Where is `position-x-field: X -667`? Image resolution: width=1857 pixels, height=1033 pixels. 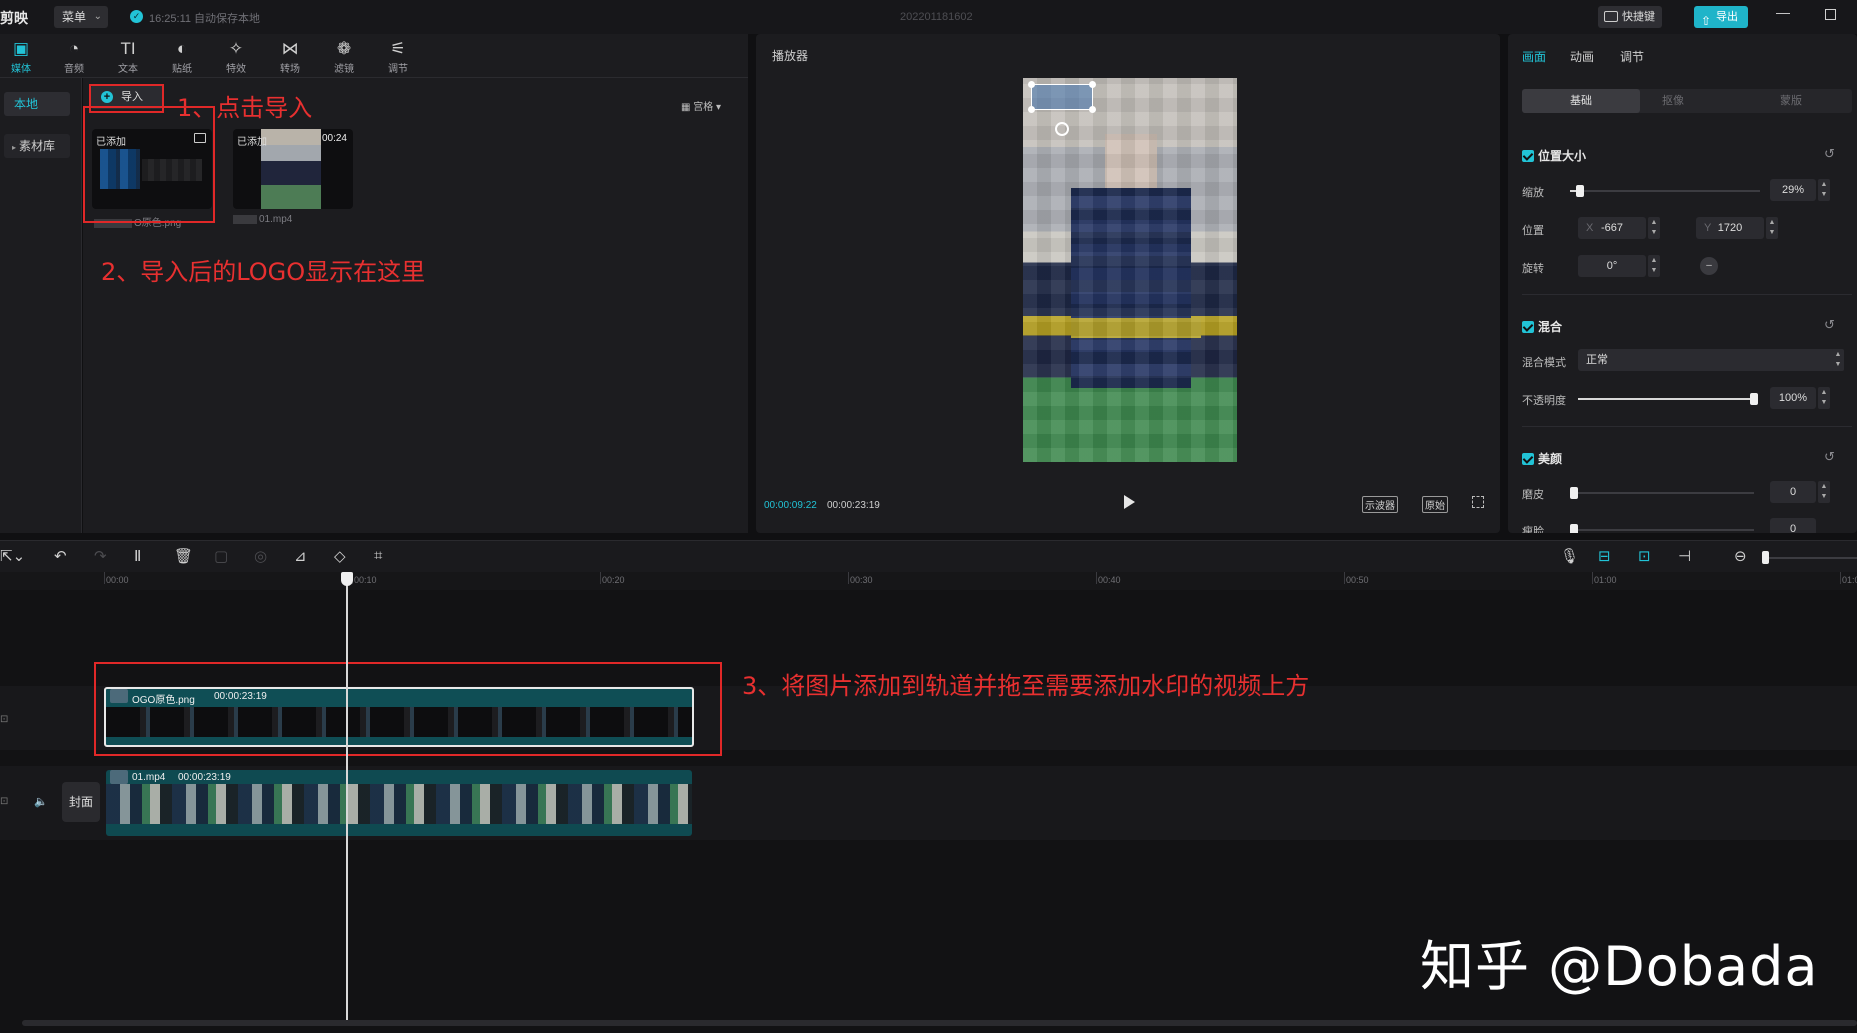 position-x-field: X -667 is located at coordinates (1612, 228).